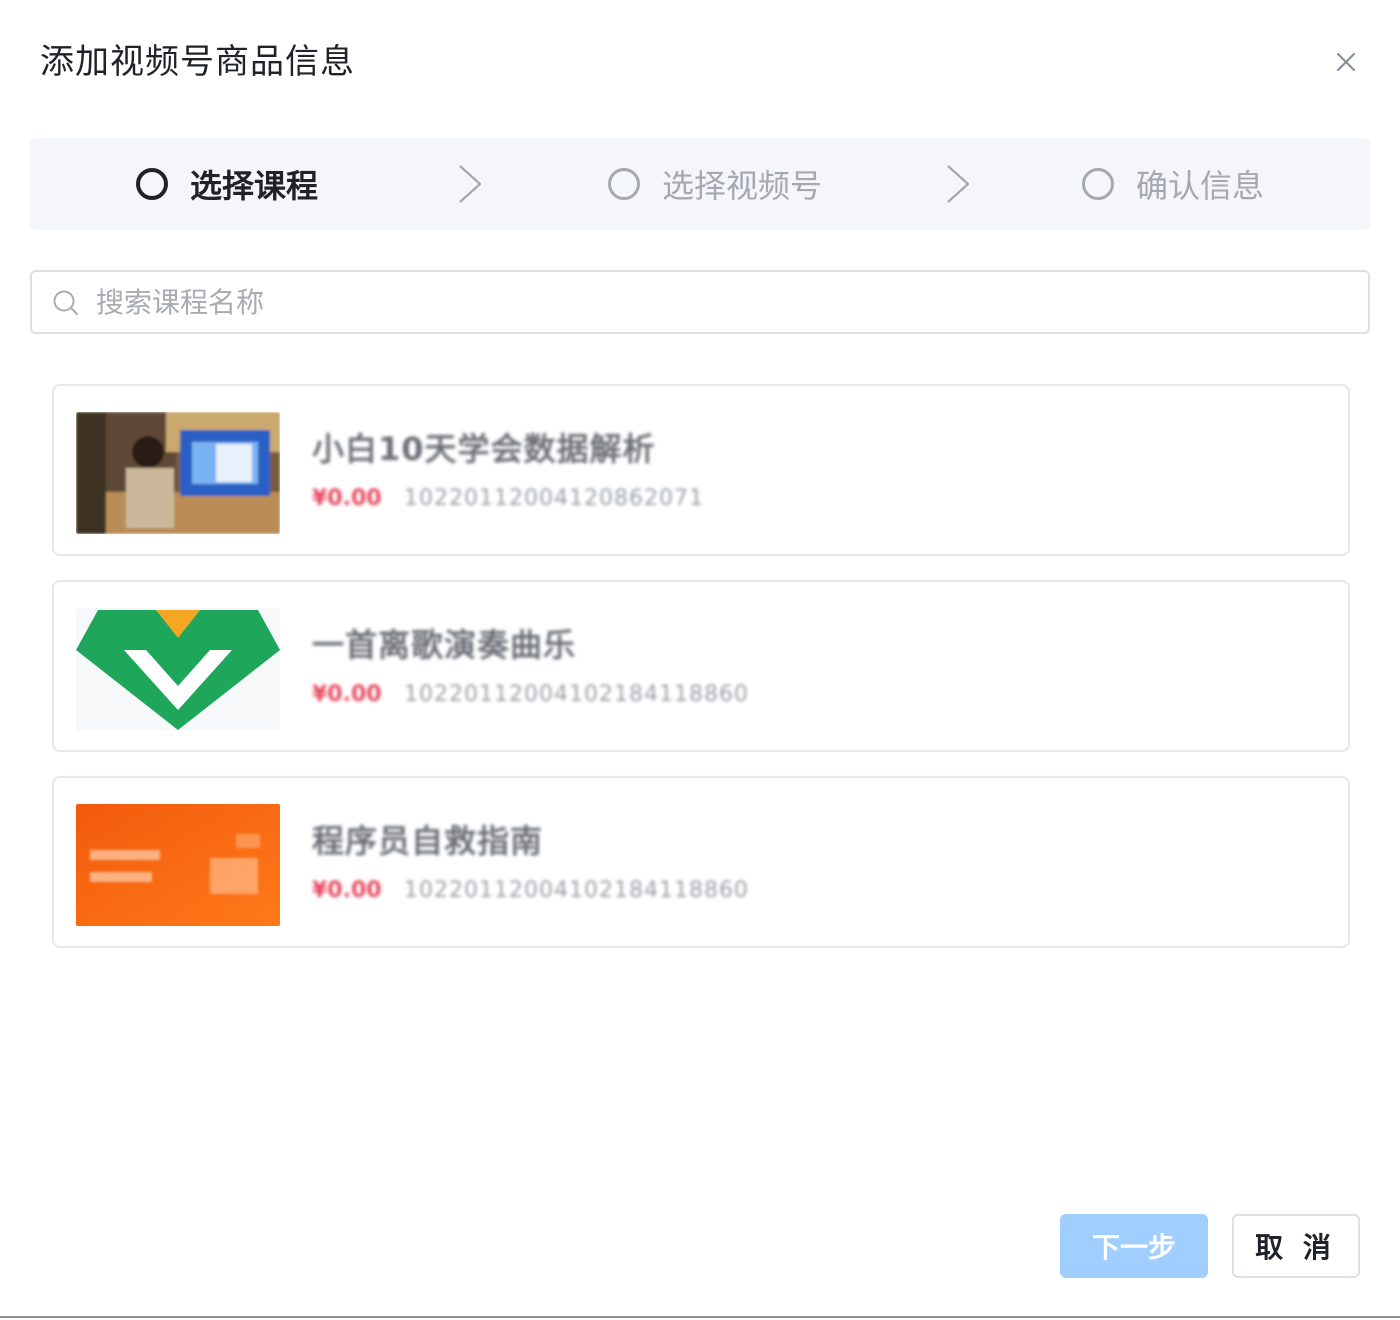  Describe the element at coordinates (66, 303) in the screenshot. I see `search-icon` at that location.